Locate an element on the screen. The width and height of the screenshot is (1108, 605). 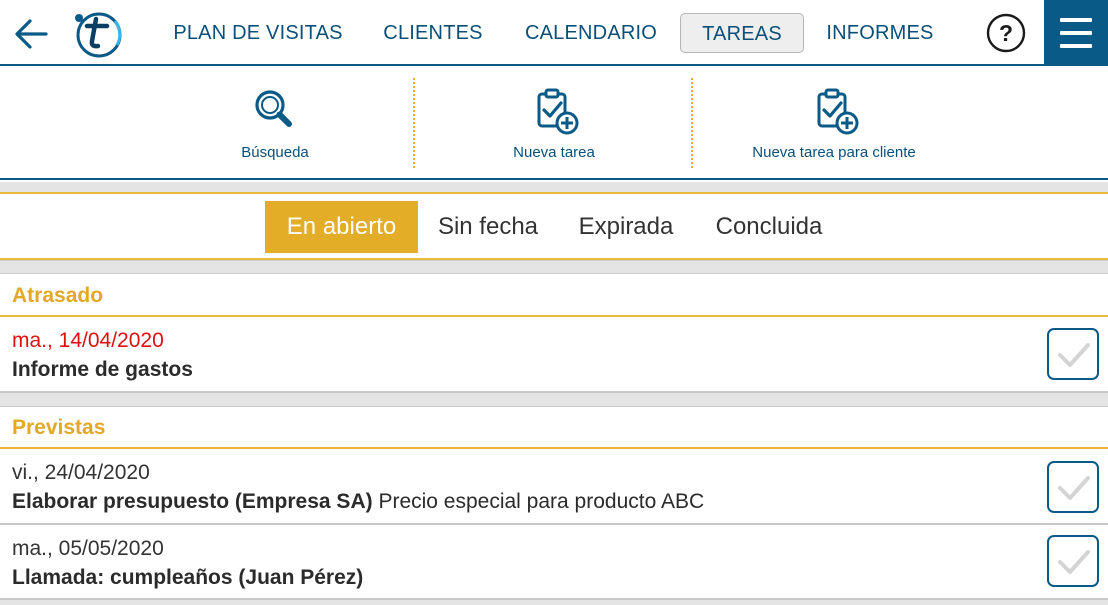
help-icon: ? is located at coordinates (1006, 33).